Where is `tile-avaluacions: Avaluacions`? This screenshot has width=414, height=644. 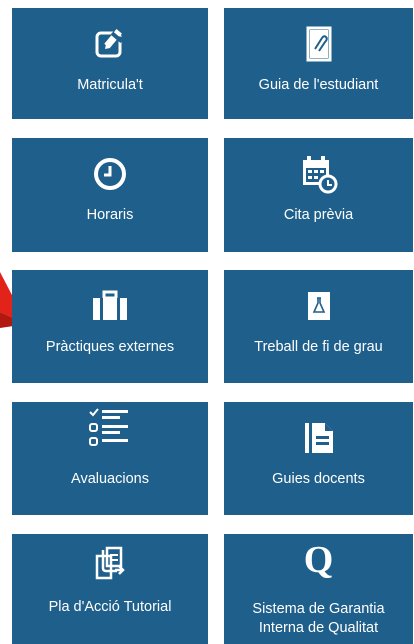
tile-avaluacions: Avaluacions is located at coordinates (110, 458).